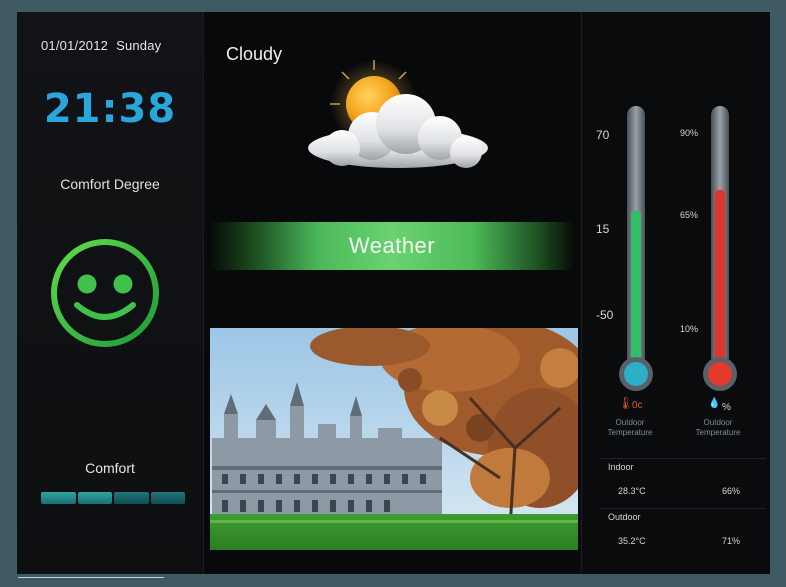  Describe the element at coordinates (110, 468) in the screenshot. I see `comfort-status-label: Comfort` at that location.